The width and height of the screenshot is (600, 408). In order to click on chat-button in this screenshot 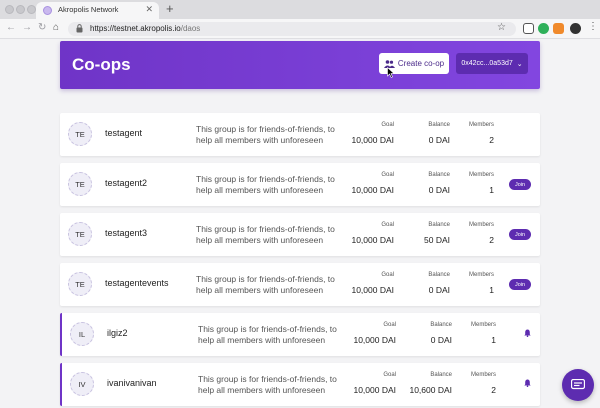, I will do `click(578, 385)`.